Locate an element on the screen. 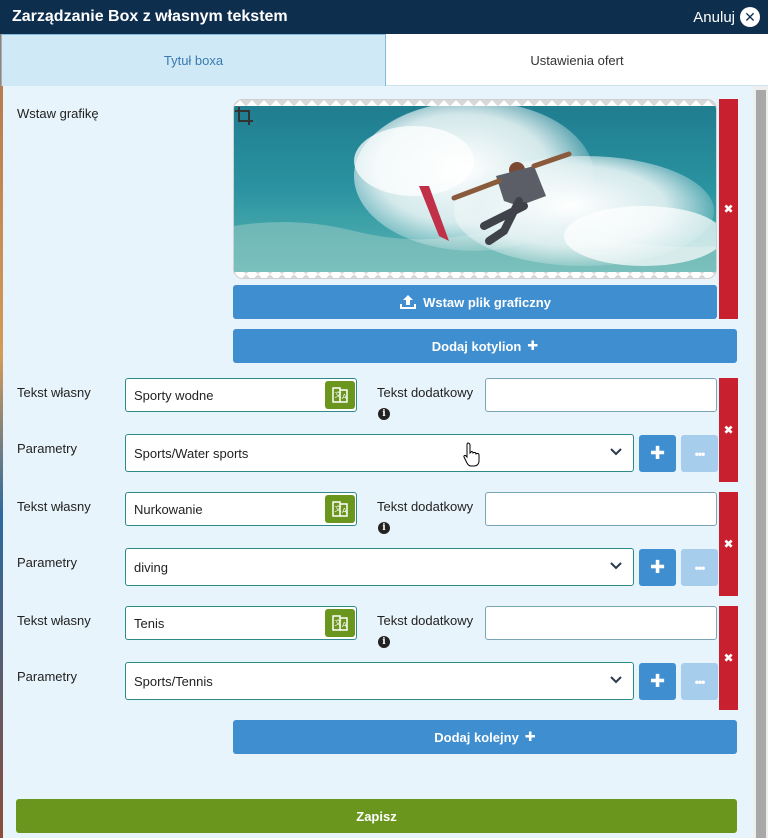  upload-image-button: Wstaw plik graficzny is located at coordinates (475, 302).